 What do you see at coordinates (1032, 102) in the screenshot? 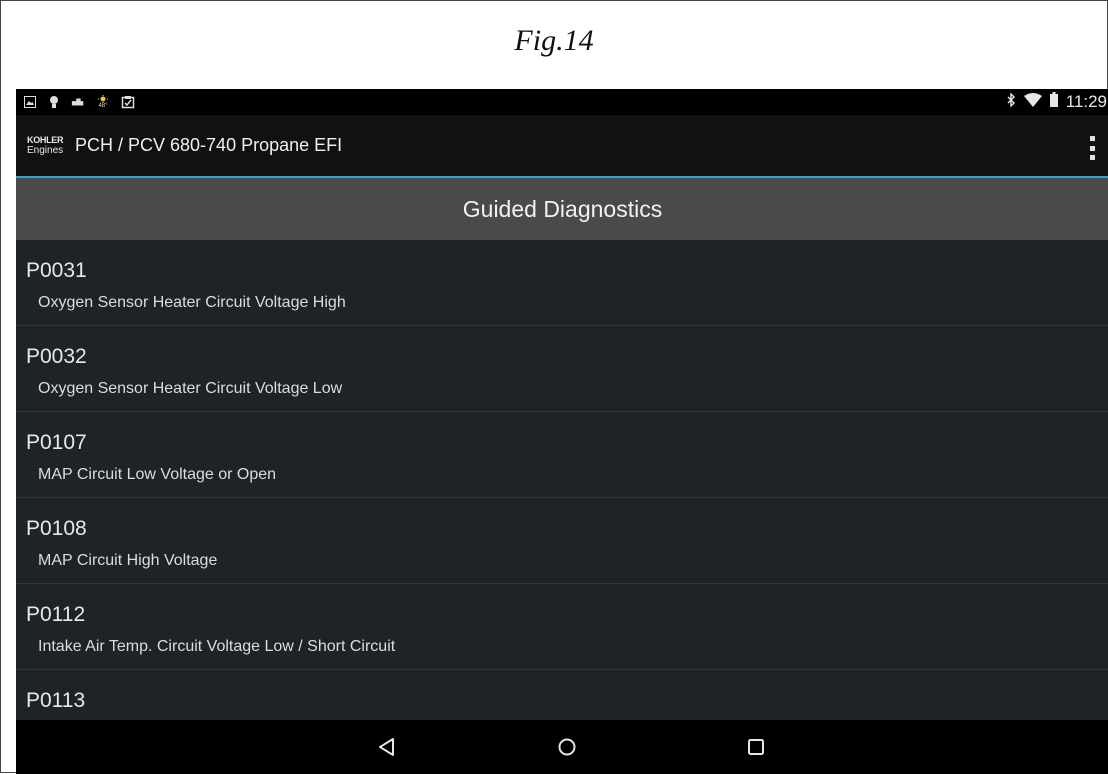
I see `wifi-icon` at bounding box center [1032, 102].